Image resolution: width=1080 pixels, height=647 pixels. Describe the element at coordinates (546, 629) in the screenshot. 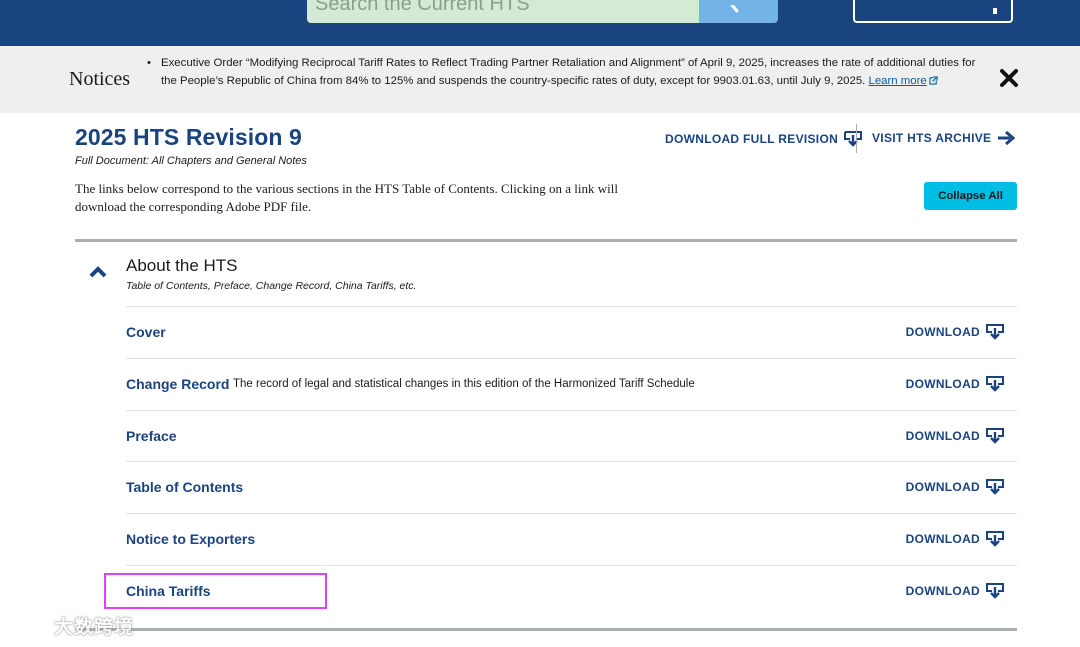

I see `section-bottom-divider` at that location.